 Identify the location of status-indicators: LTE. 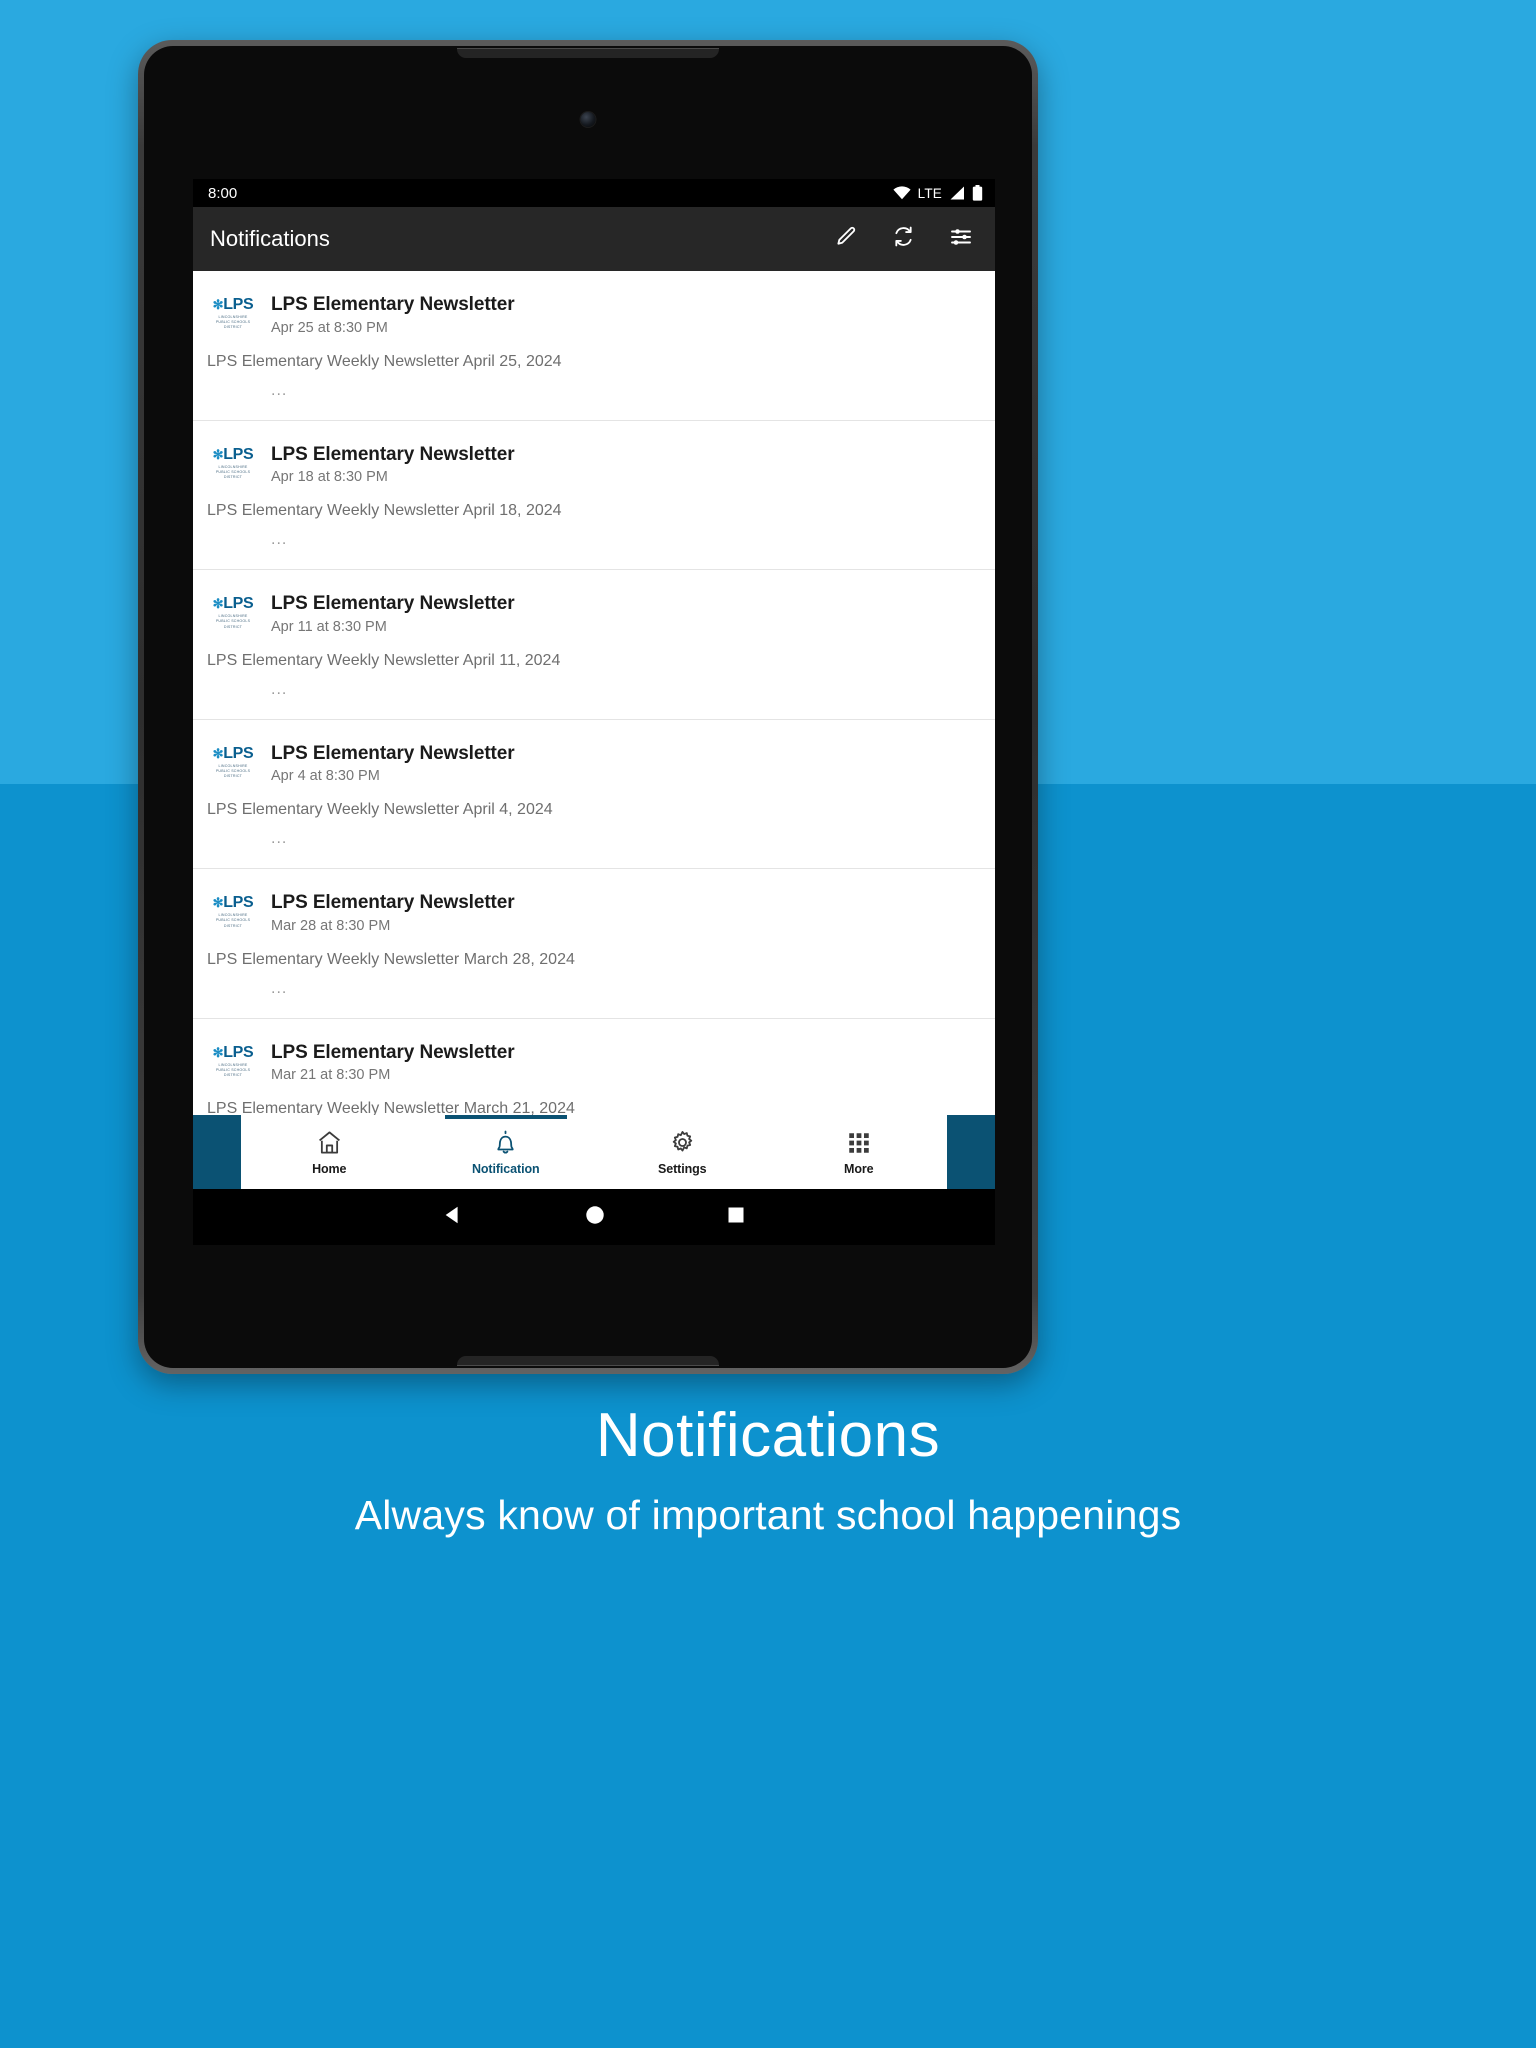
(938, 193).